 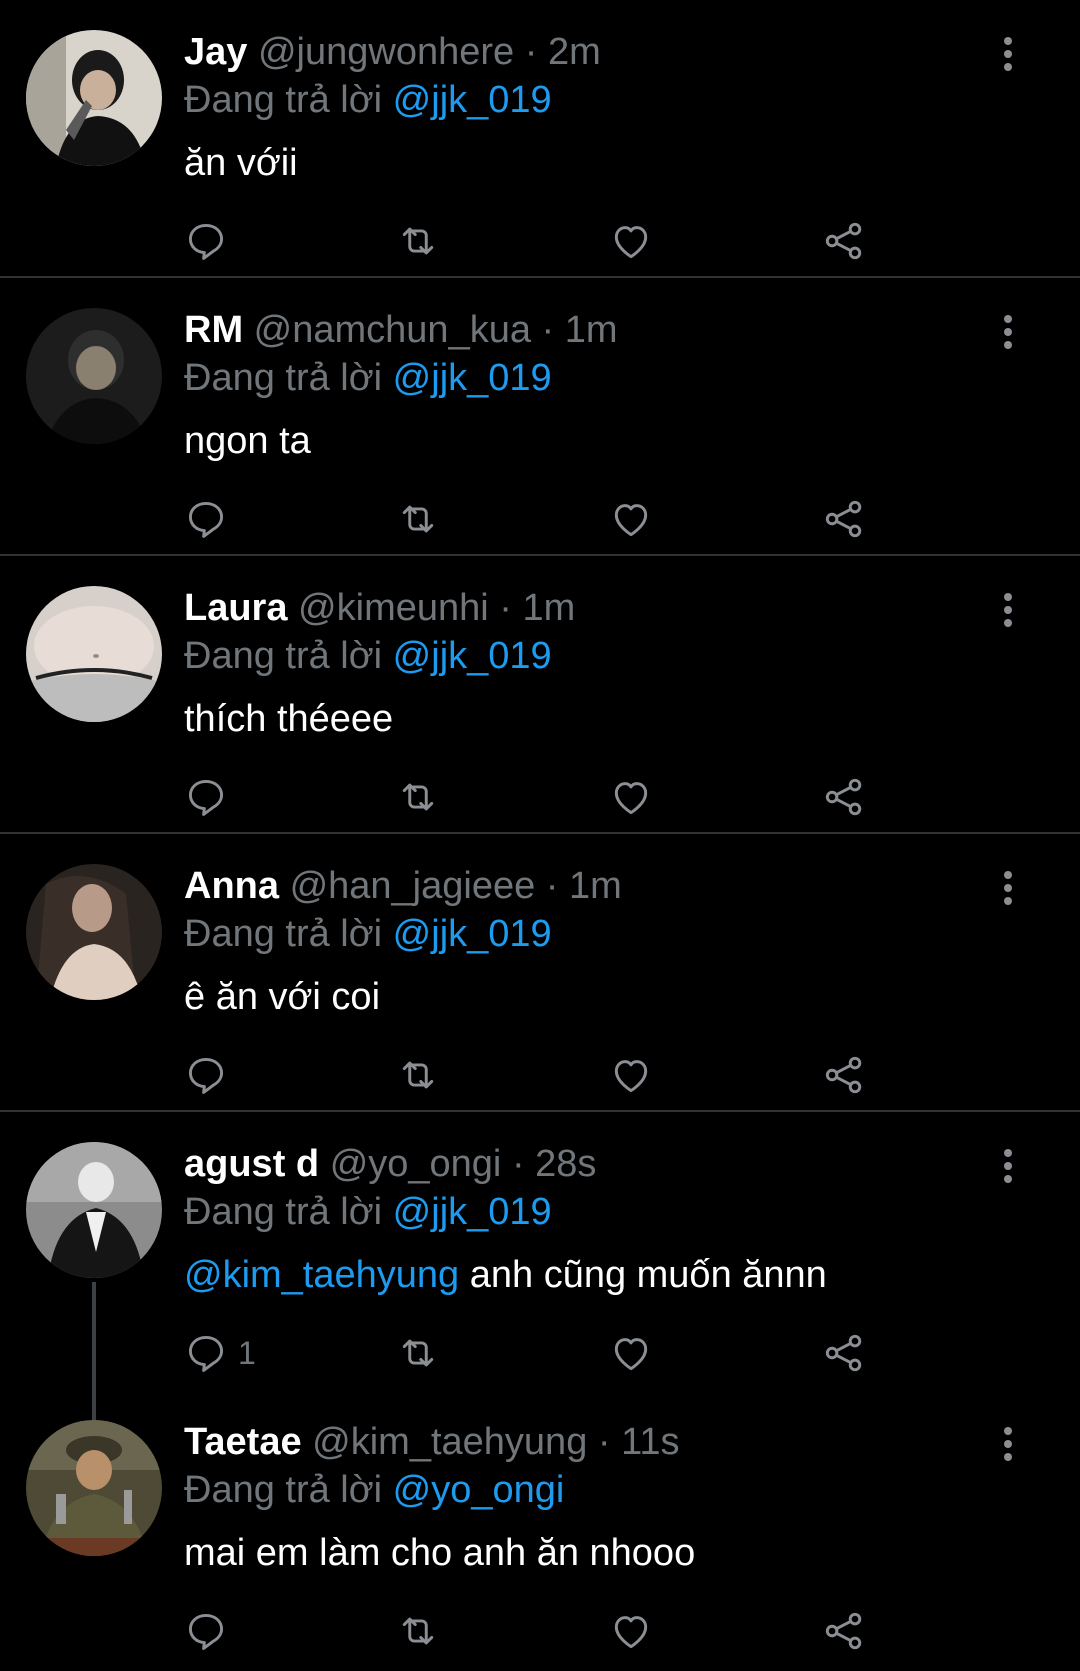 What do you see at coordinates (243, 1442) in the screenshot?
I see `display-name: Taetae` at bounding box center [243, 1442].